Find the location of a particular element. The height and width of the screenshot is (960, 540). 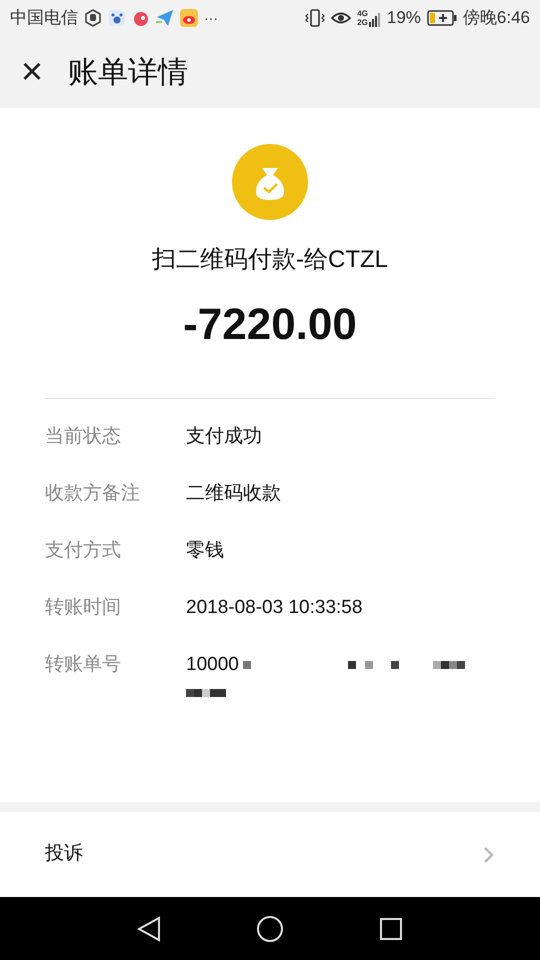

recents-icon is located at coordinates (390, 928).